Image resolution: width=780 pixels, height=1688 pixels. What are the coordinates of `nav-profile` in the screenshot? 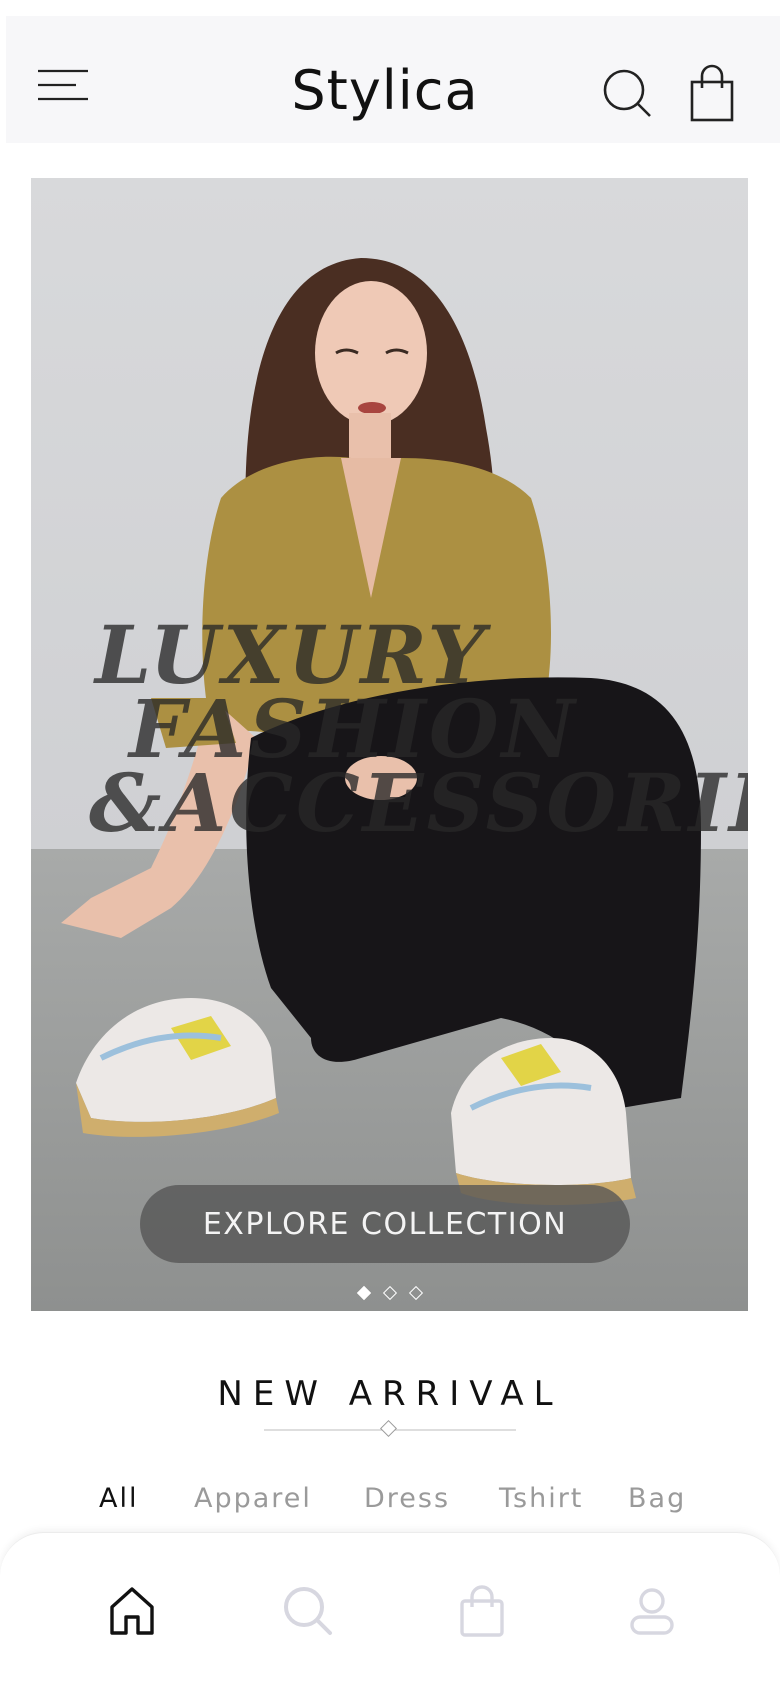 It's located at (652, 1611).